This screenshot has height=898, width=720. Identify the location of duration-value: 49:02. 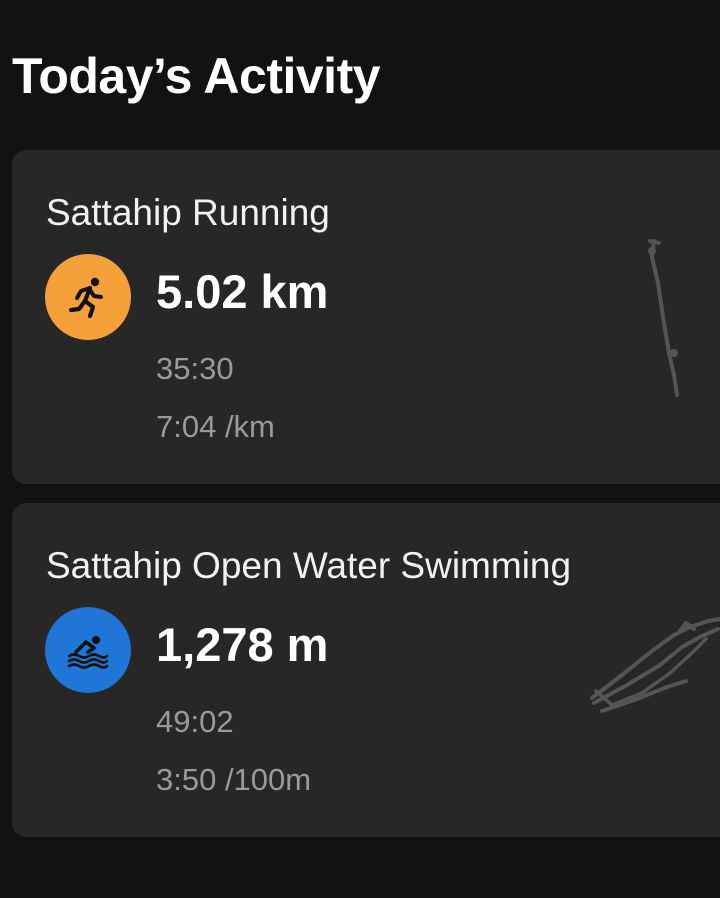
(195, 721).